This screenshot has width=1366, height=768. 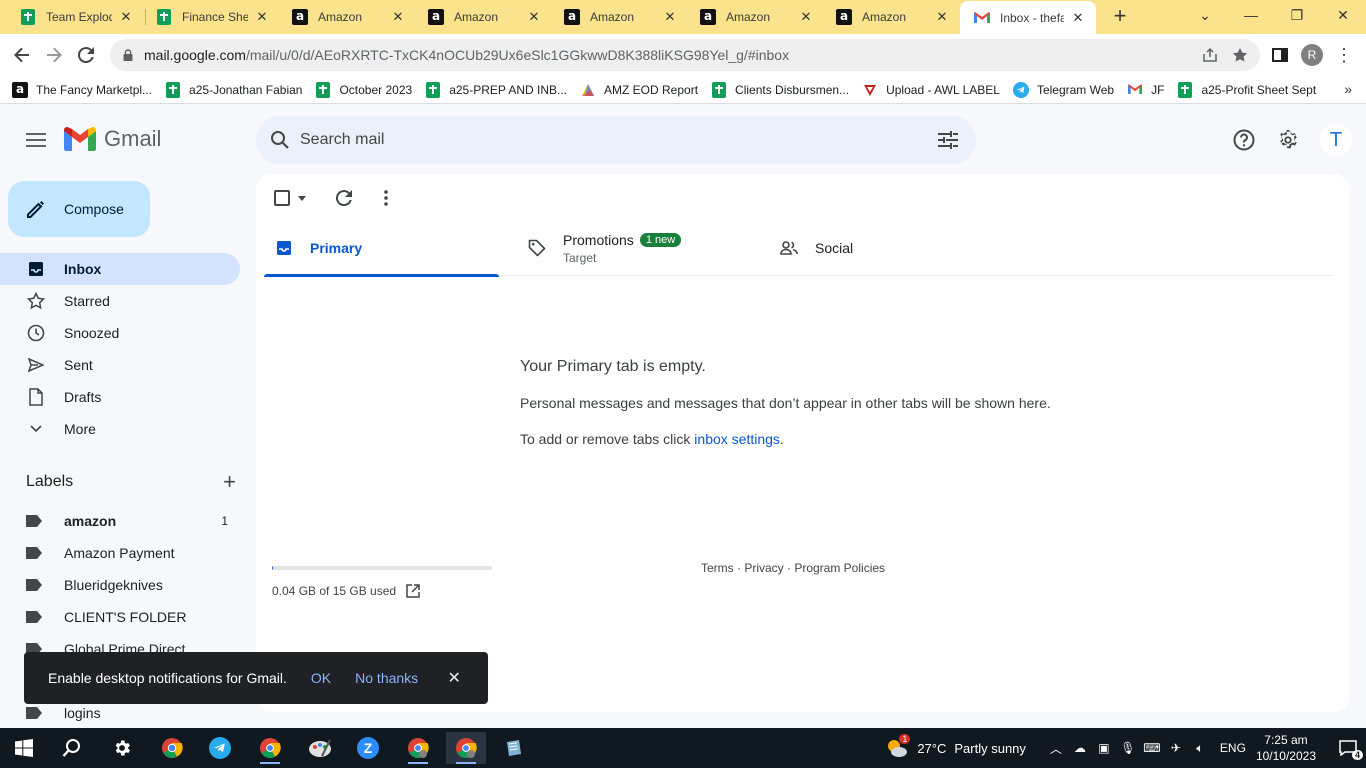 I want to click on browser-tab-amazon-5: a Amazon ✕, so click(x=891, y=17).